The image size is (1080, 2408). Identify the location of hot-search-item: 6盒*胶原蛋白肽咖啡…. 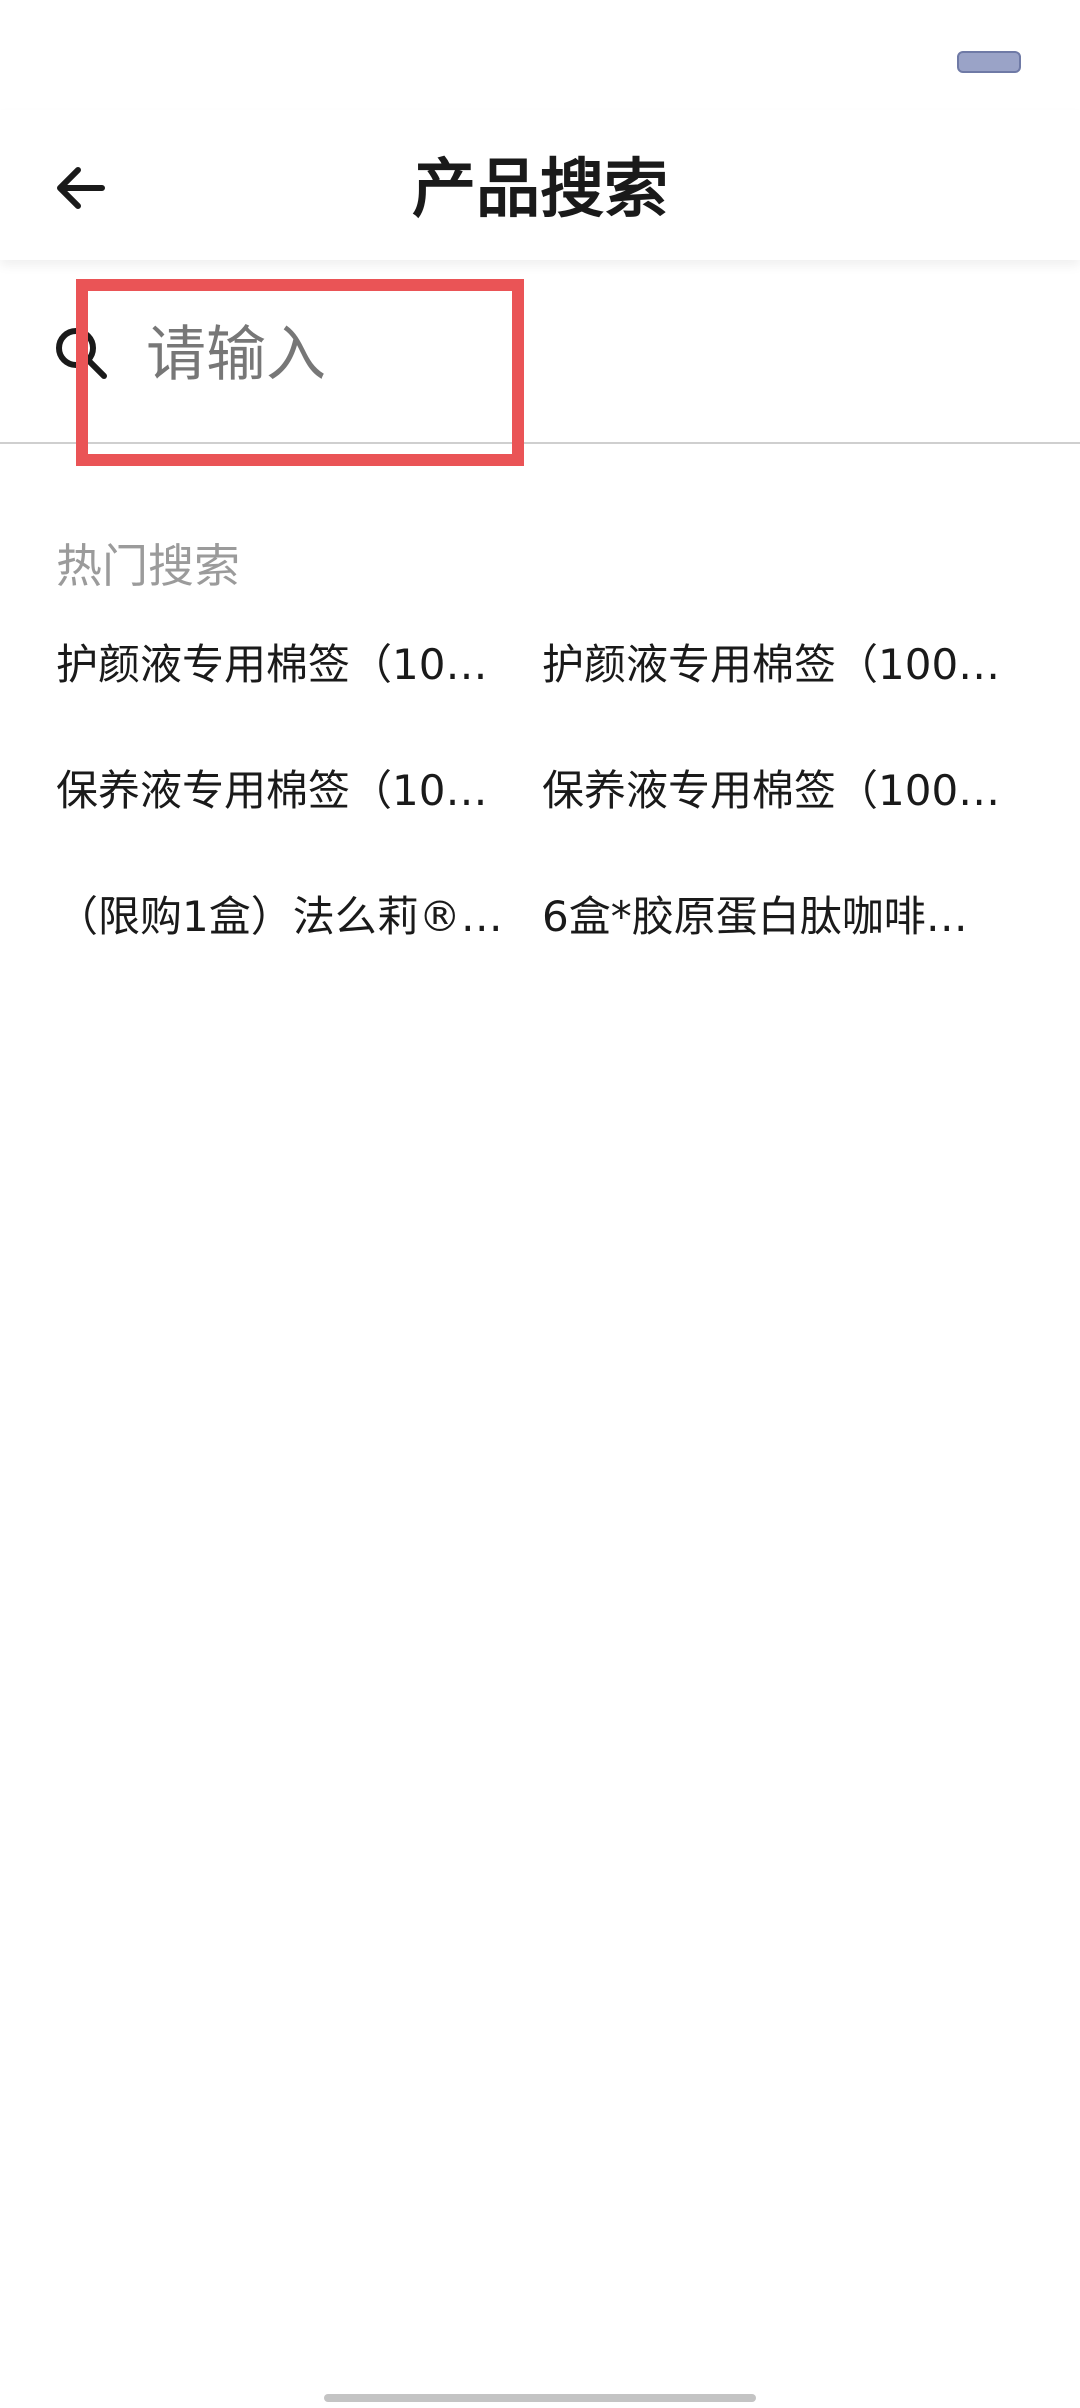
(785, 917).